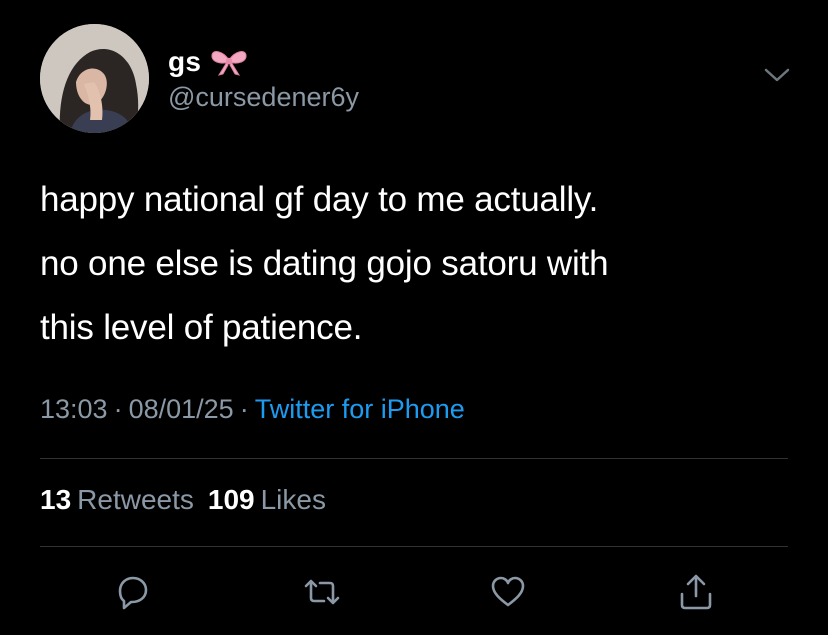 Image resolution: width=828 pixels, height=635 pixels. What do you see at coordinates (201, 327) in the screenshot?
I see `tweet-line: this level of patience.` at bounding box center [201, 327].